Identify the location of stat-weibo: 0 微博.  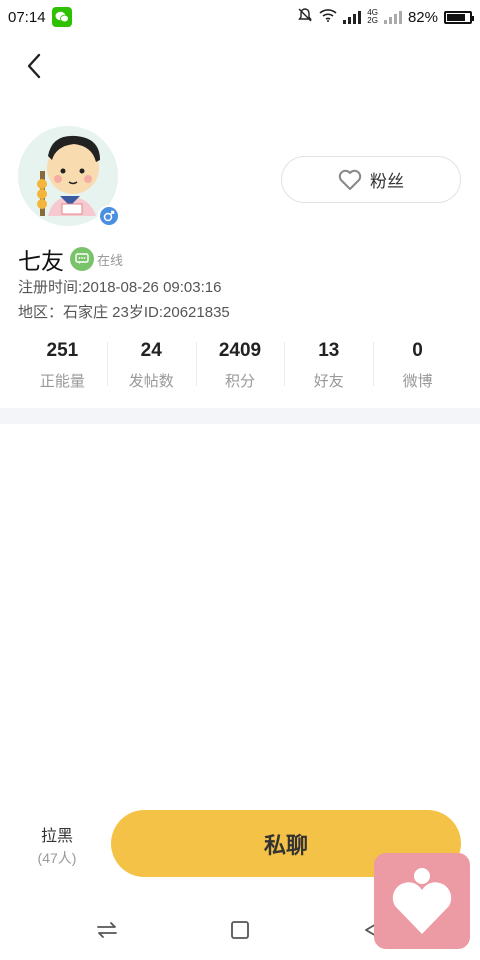
(417, 366).